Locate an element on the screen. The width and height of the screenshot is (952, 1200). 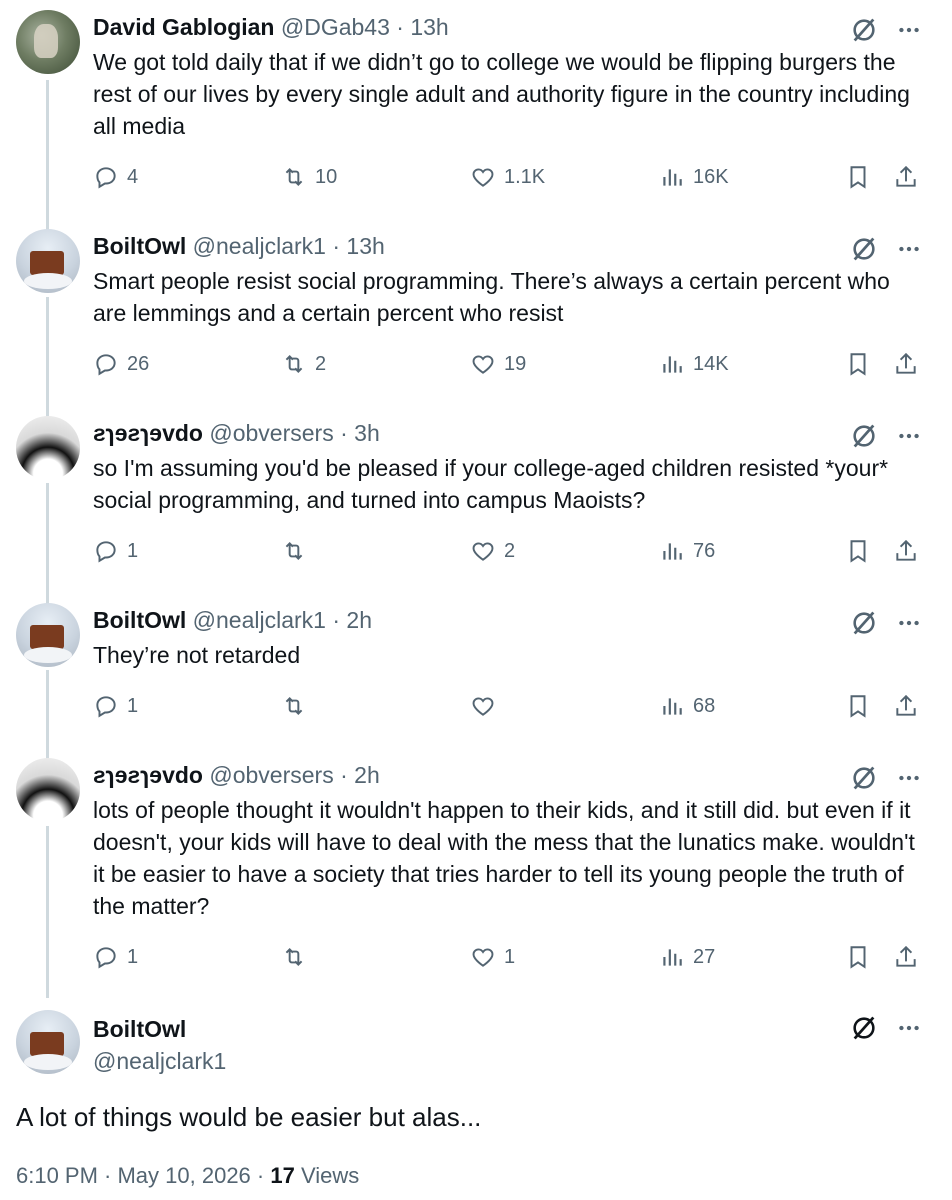
like-count: 19 is located at coordinates (515, 363).